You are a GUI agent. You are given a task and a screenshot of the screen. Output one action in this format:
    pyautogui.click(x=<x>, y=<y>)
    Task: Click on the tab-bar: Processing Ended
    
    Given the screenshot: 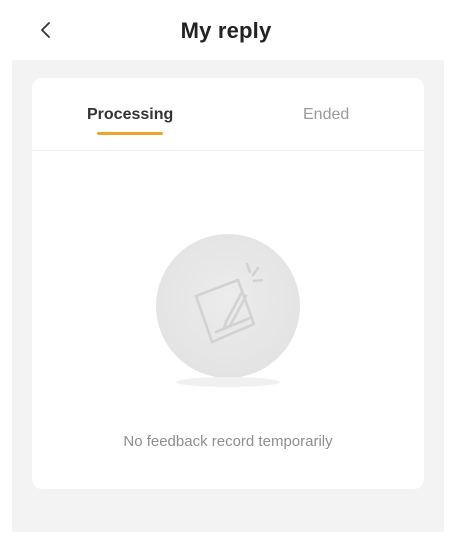 What is the action you would take?
    pyautogui.click(x=228, y=114)
    